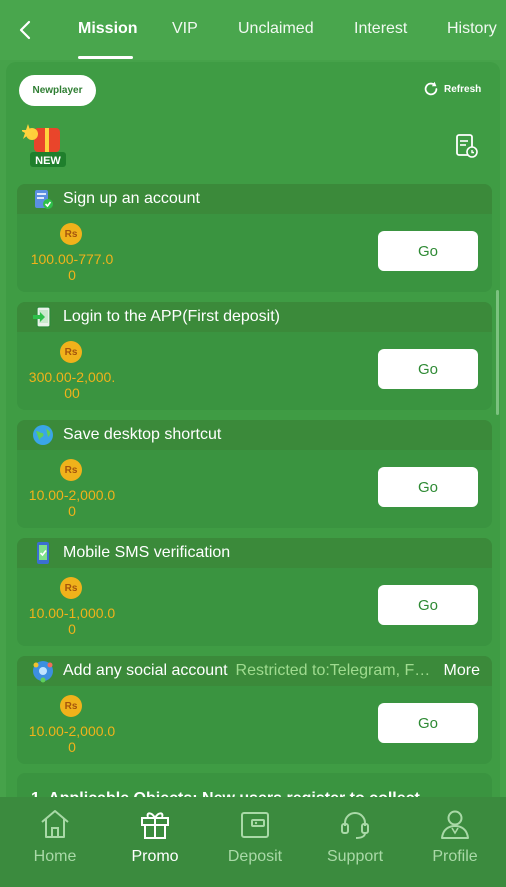 This screenshot has height=887, width=506. Describe the element at coordinates (43, 435) in the screenshot. I see `globe-icon` at that location.